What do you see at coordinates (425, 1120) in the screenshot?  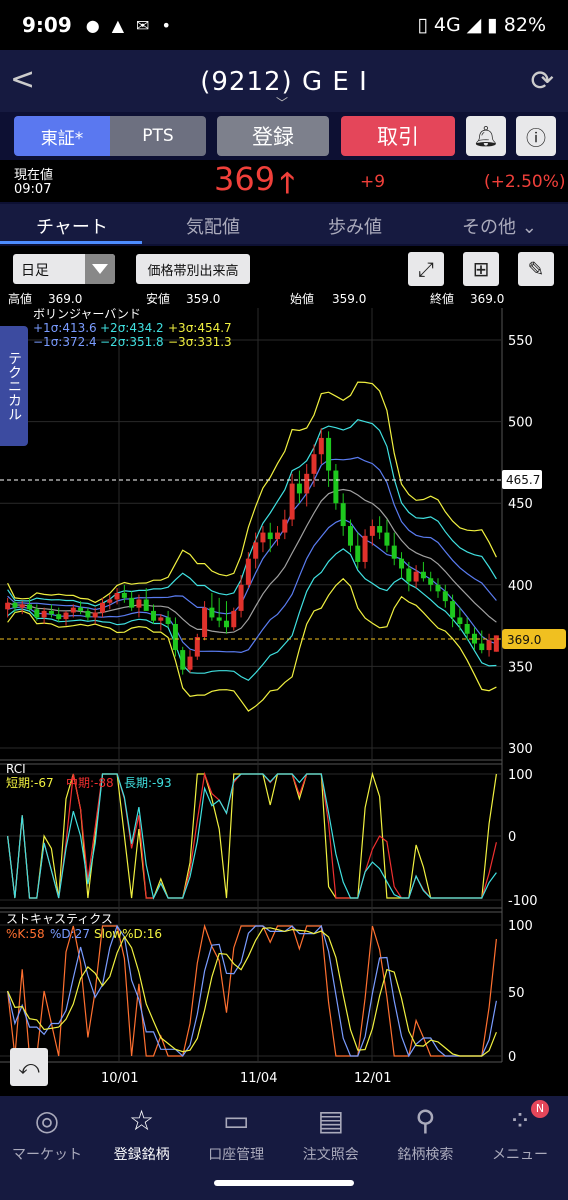 I see `search-icon: ⚲` at bounding box center [425, 1120].